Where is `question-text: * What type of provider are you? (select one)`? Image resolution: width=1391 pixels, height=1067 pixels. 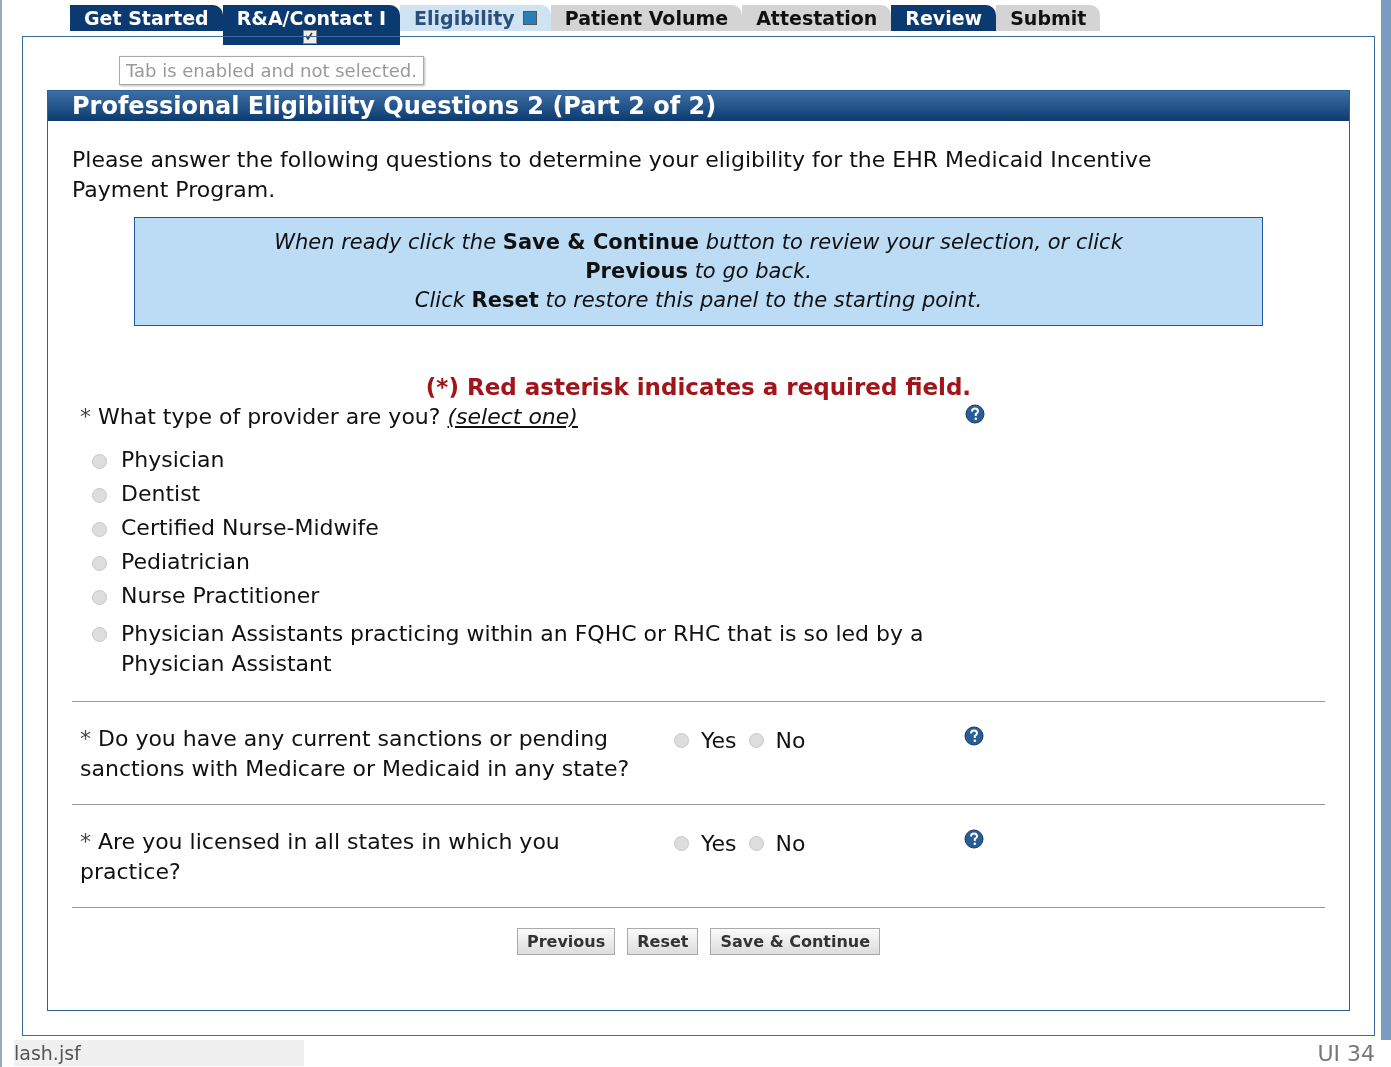
question-text: * What type of provider are you? (select one) is located at coordinates (329, 416).